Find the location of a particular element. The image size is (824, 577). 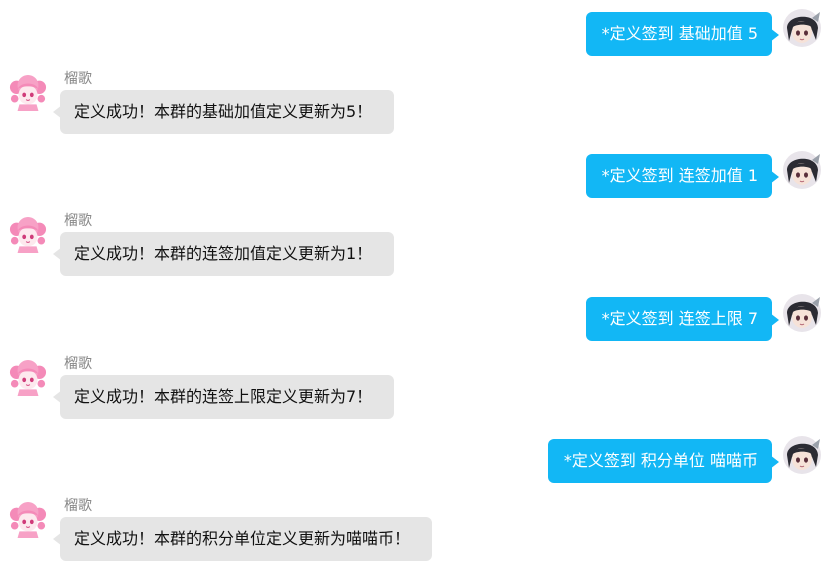

outgoing-message: *定义签到 积分单位 喵喵币 is located at coordinates (412, 457).